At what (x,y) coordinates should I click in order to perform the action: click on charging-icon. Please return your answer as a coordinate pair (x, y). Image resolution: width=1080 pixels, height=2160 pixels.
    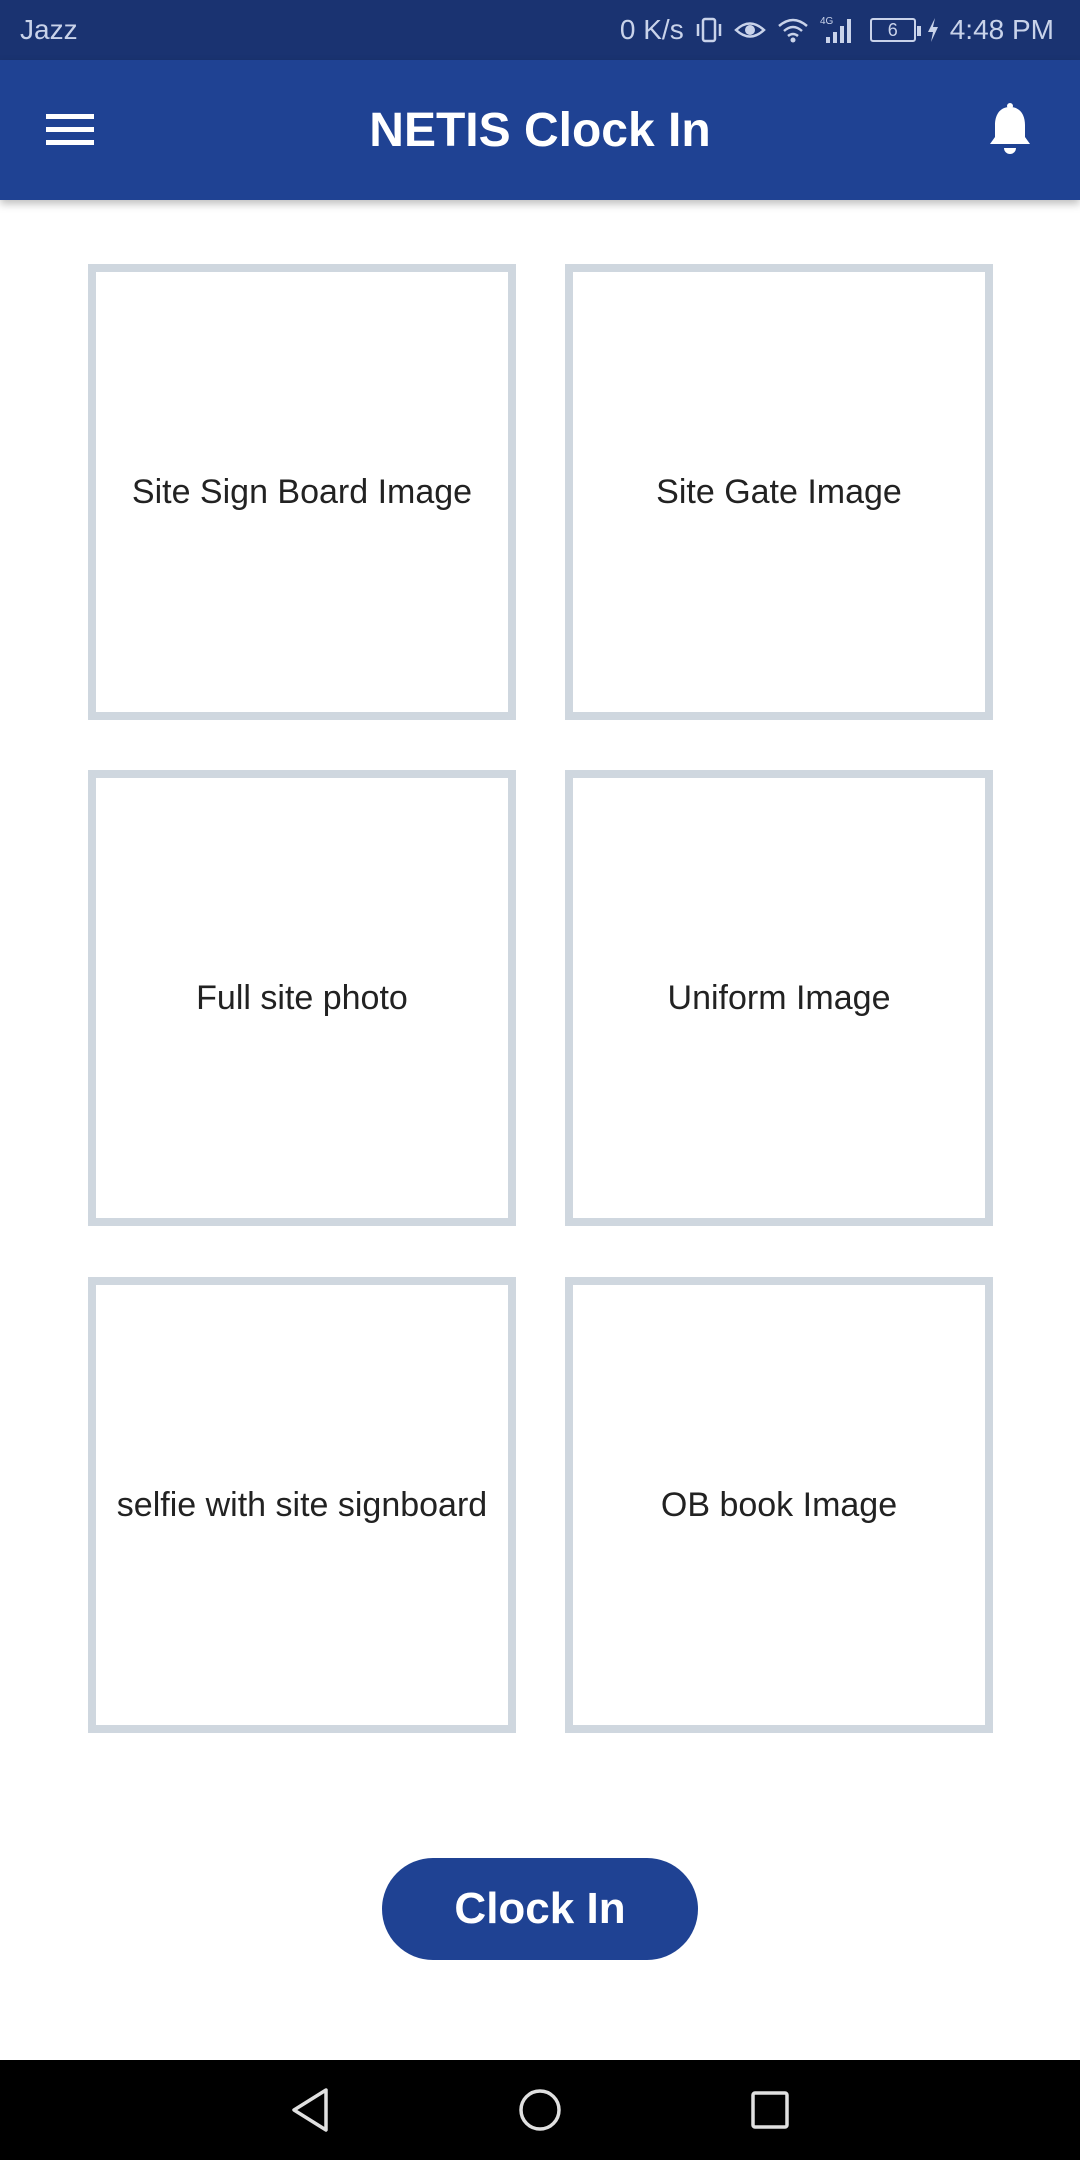
    Looking at the image, I should click on (933, 30).